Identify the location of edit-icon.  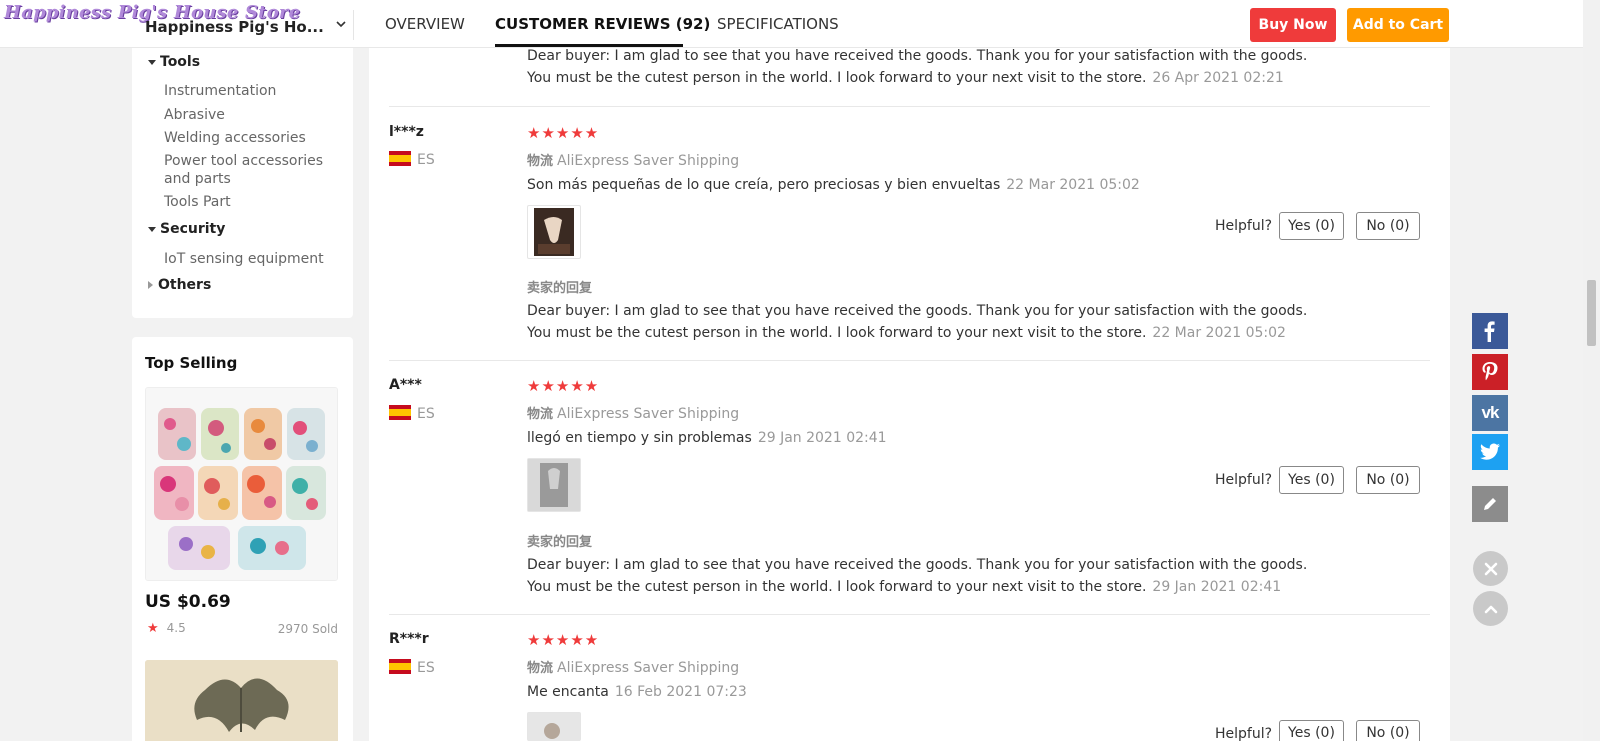
(1490, 504).